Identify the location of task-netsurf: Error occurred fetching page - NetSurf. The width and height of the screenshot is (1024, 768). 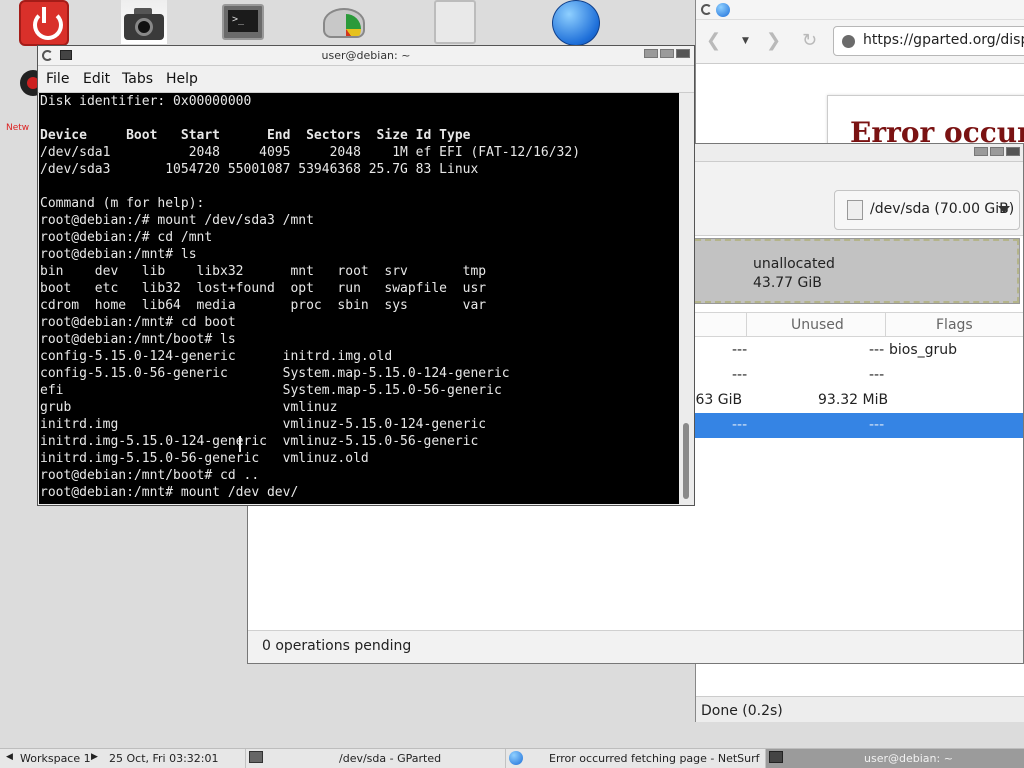
(635, 758).